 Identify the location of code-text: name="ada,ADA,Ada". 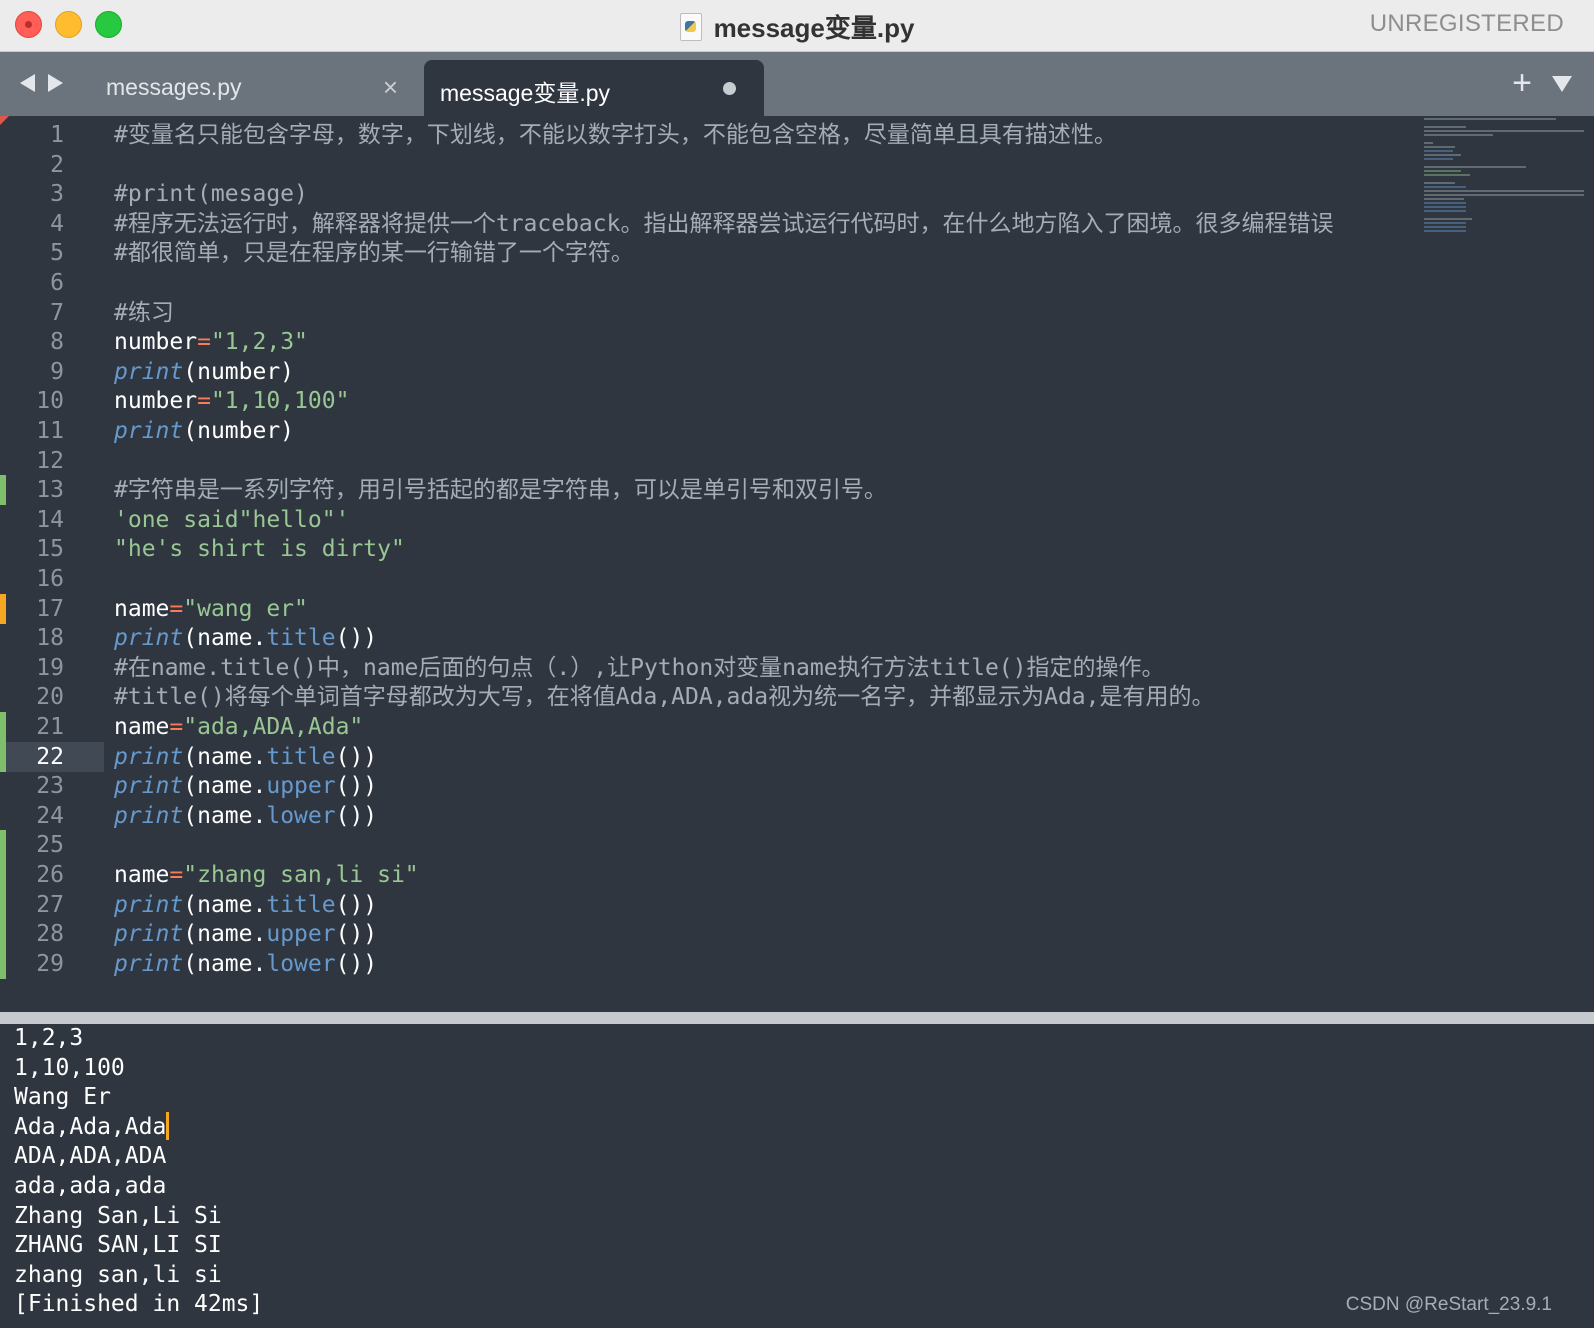
(238, 727).